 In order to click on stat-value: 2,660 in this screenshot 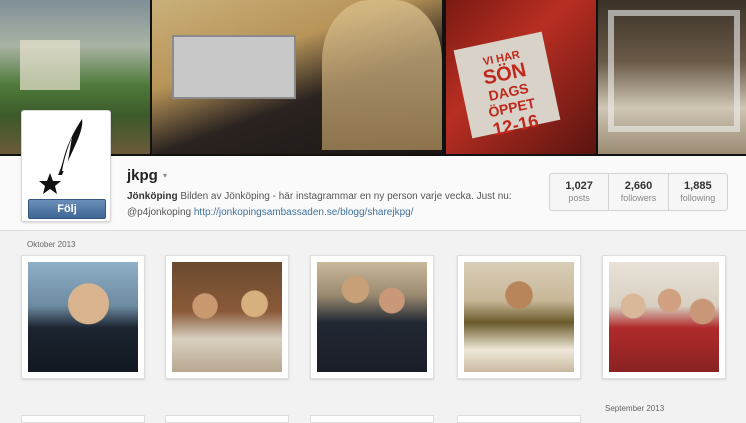, I will do `click(638, 186)`.